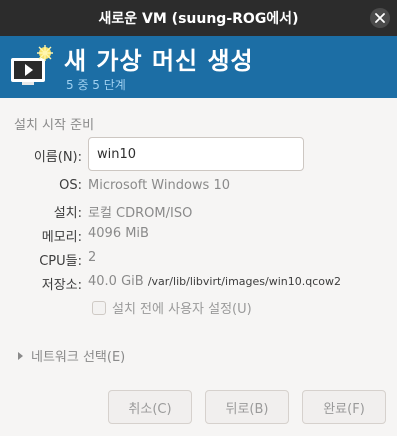 This screenshot has width=397, height=436. Describe the element at coordinates (61, 237) in the screenshot. I see `memory-label: 메모리:` at that location.